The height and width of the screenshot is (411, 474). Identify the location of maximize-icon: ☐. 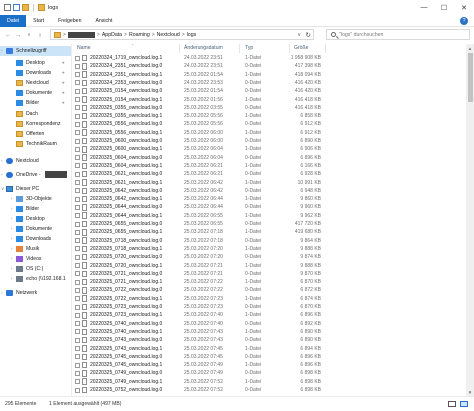
(444, 7).